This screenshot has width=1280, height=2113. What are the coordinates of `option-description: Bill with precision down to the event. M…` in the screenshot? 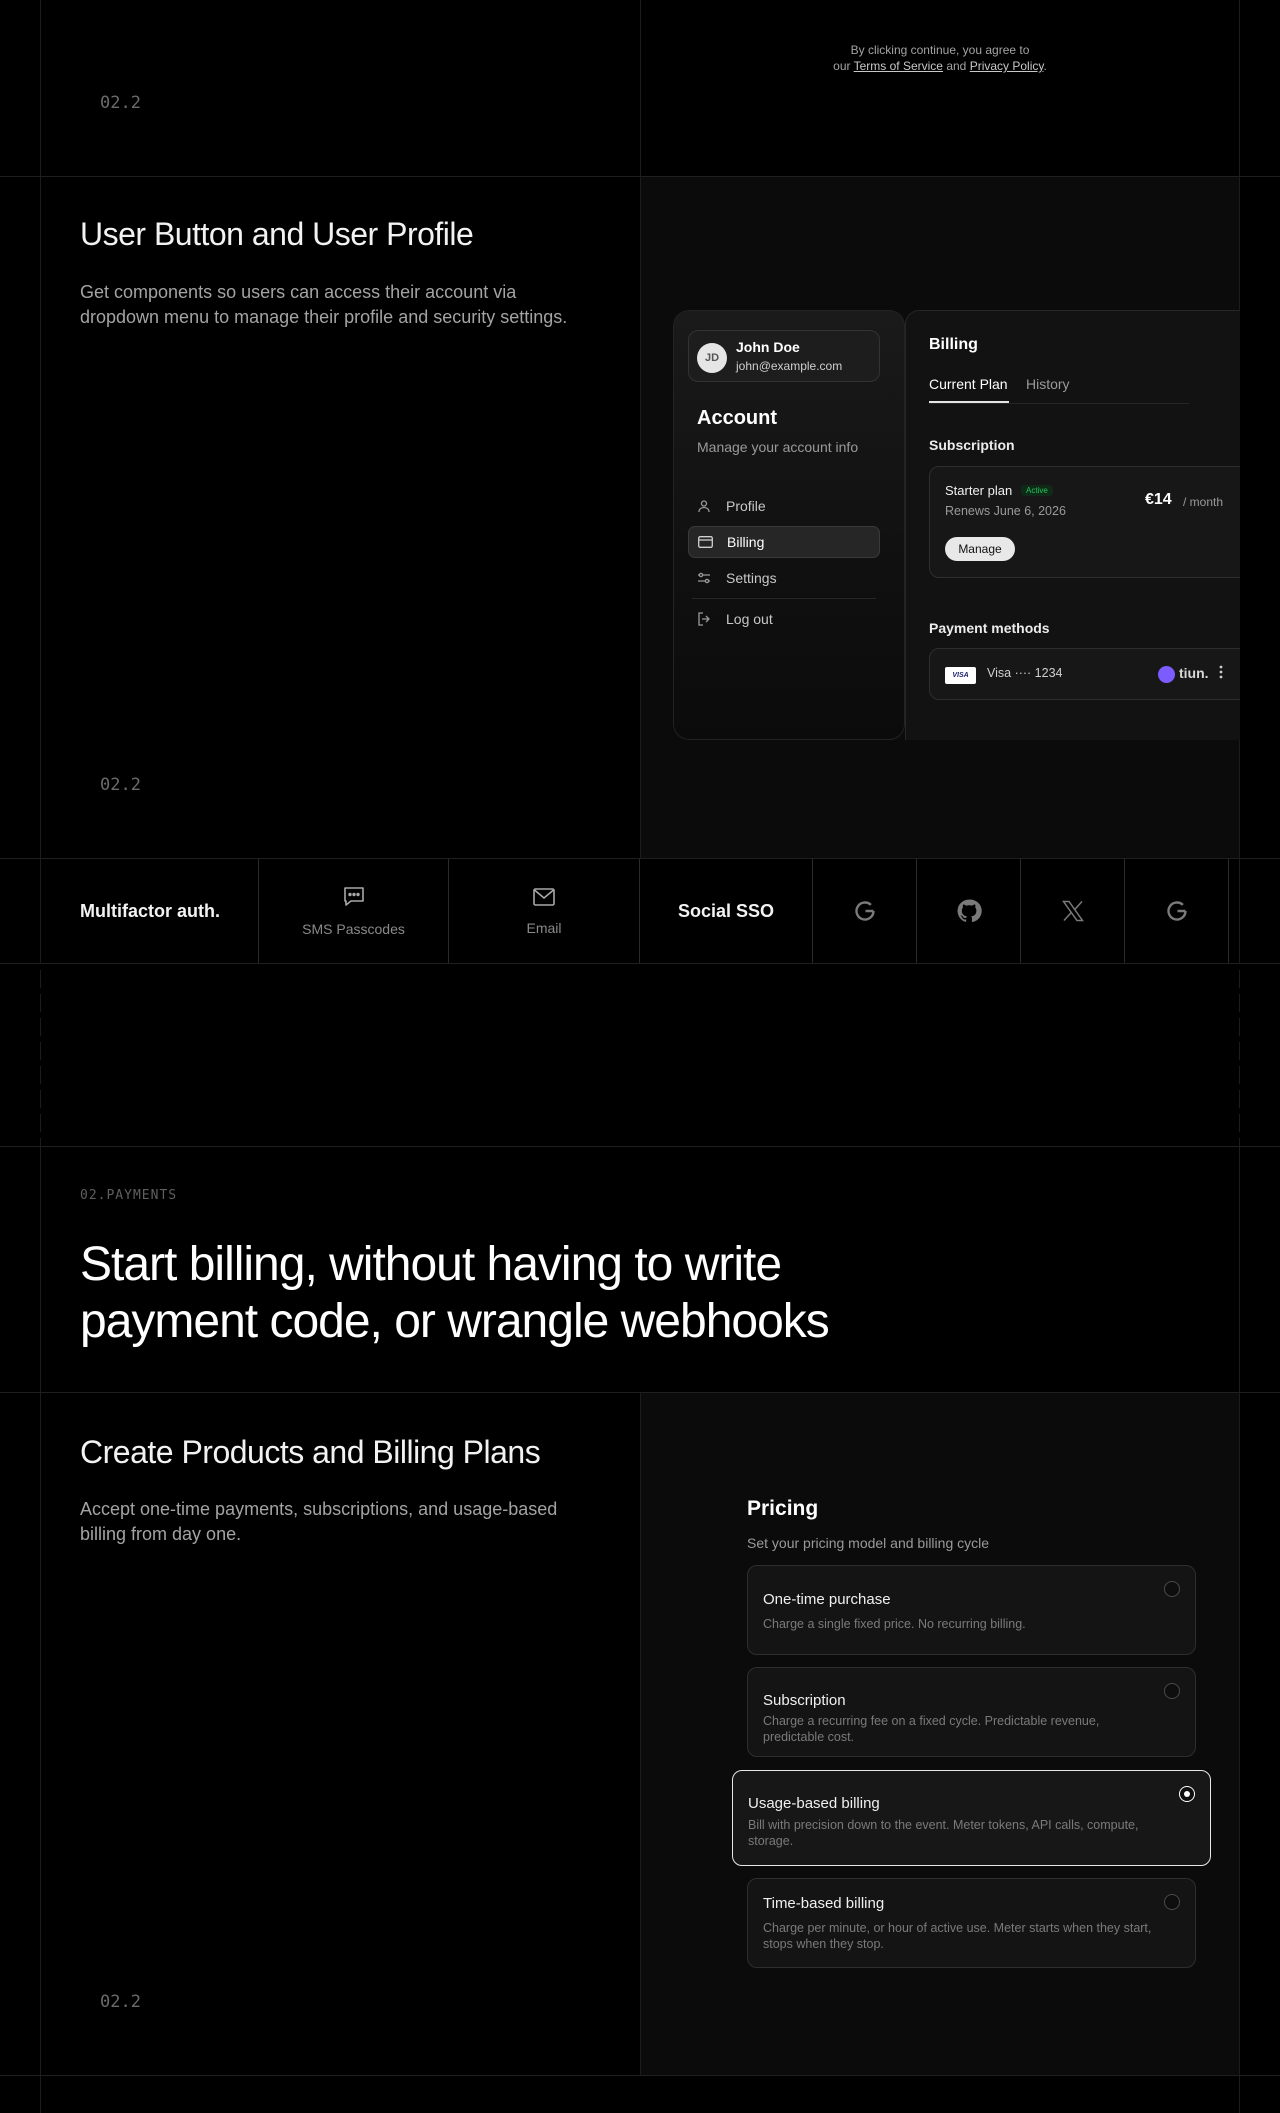 It's located at (943, 1833).